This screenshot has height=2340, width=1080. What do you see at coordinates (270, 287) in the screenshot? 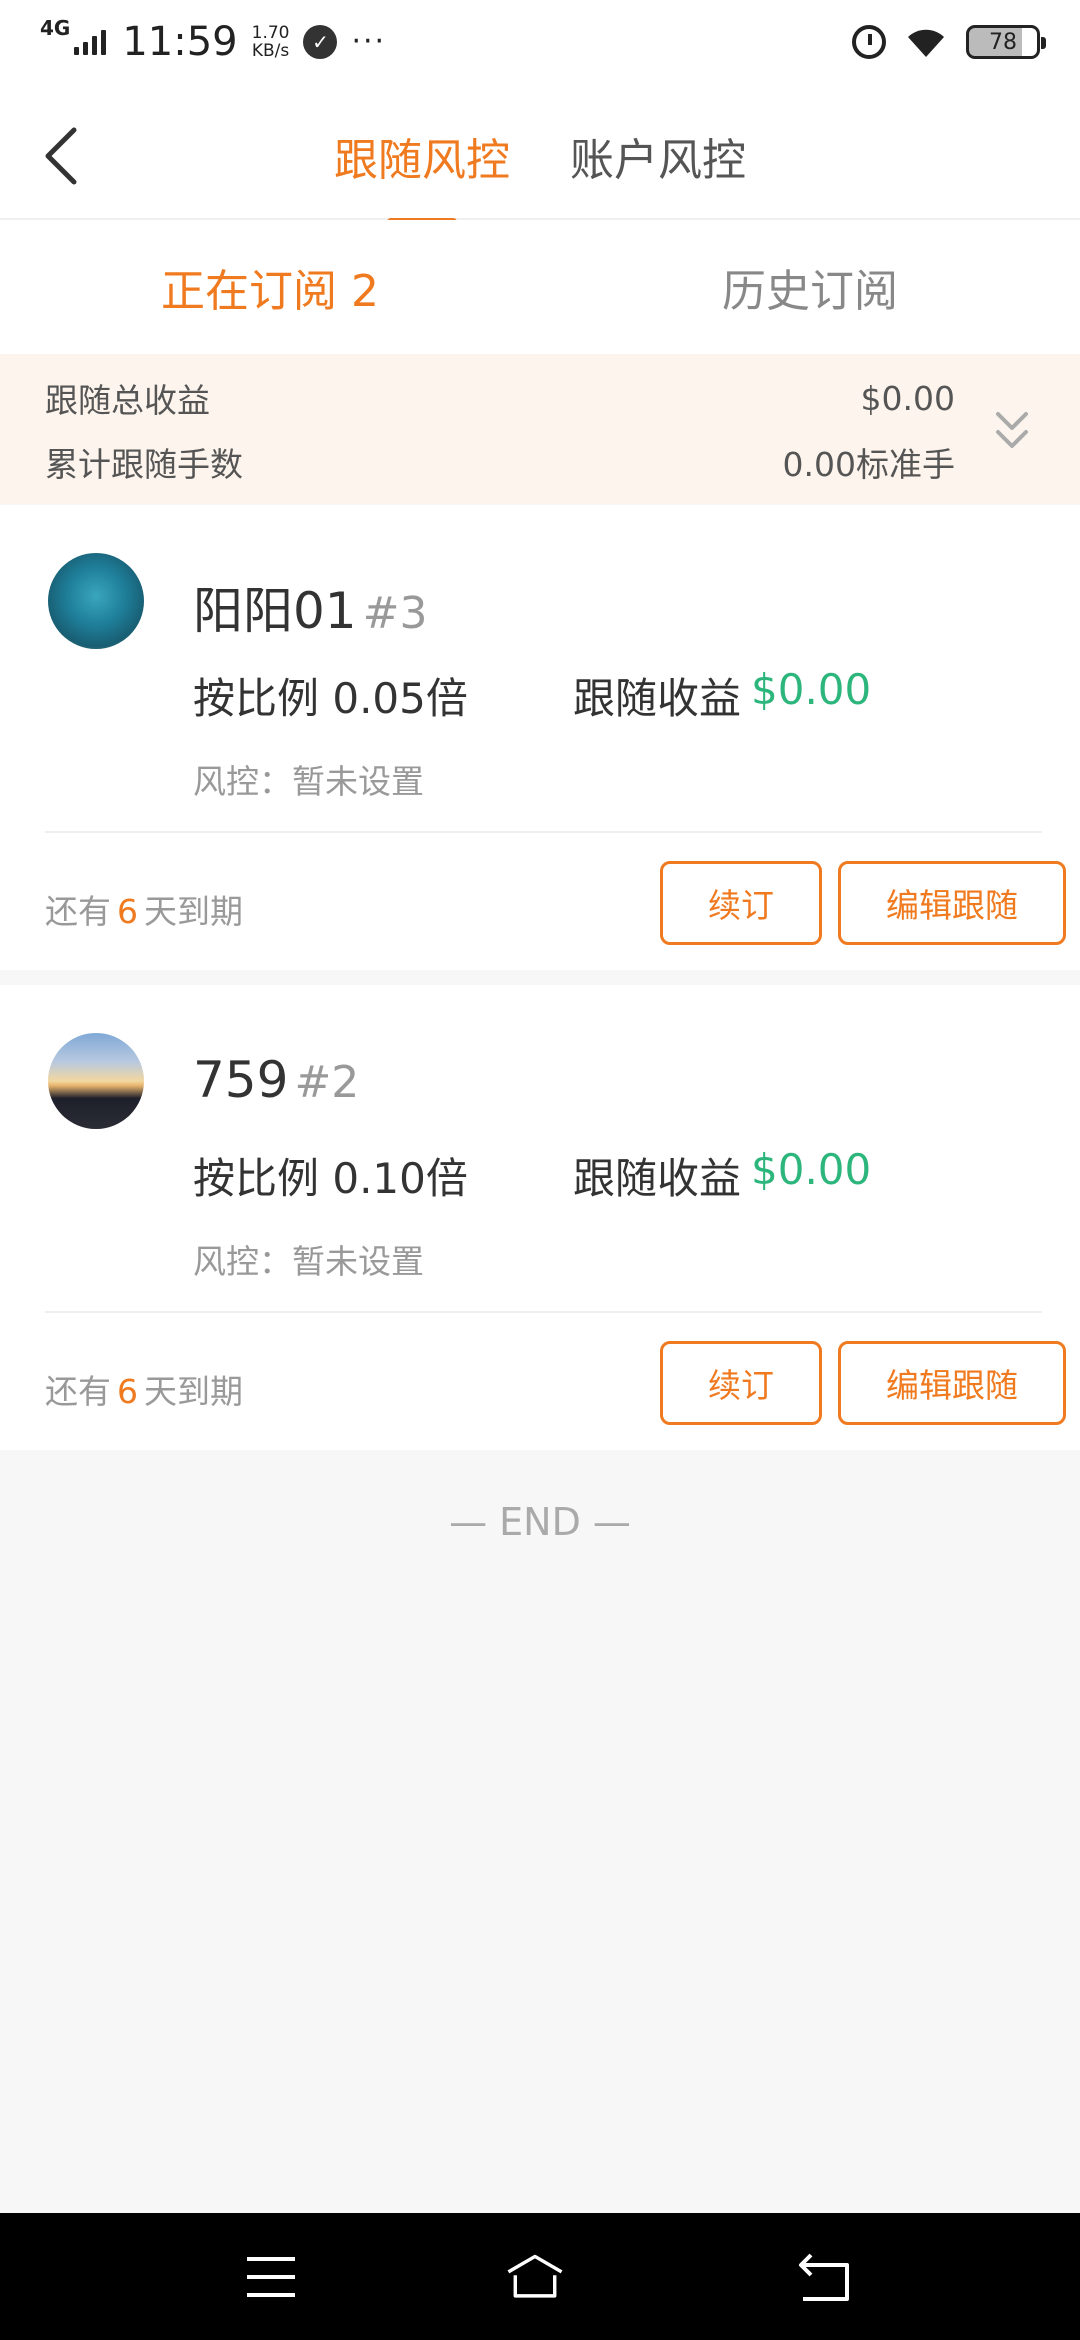
I see `tab-current-subscriptions: 正在订阅 2` at bounding box center [270, 287].